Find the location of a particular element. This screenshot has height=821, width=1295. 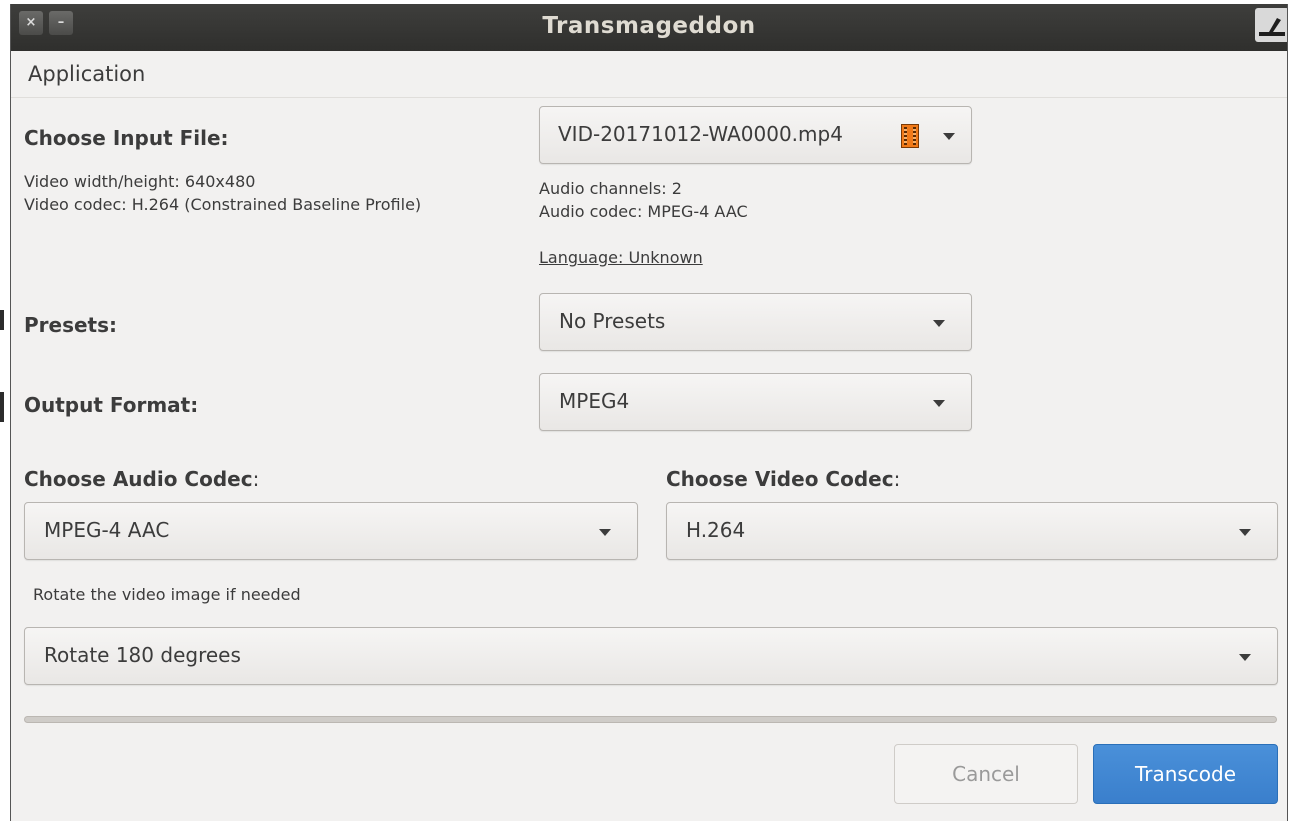

title-bar: × – Transmageddon is located at coordinates (649, 27).